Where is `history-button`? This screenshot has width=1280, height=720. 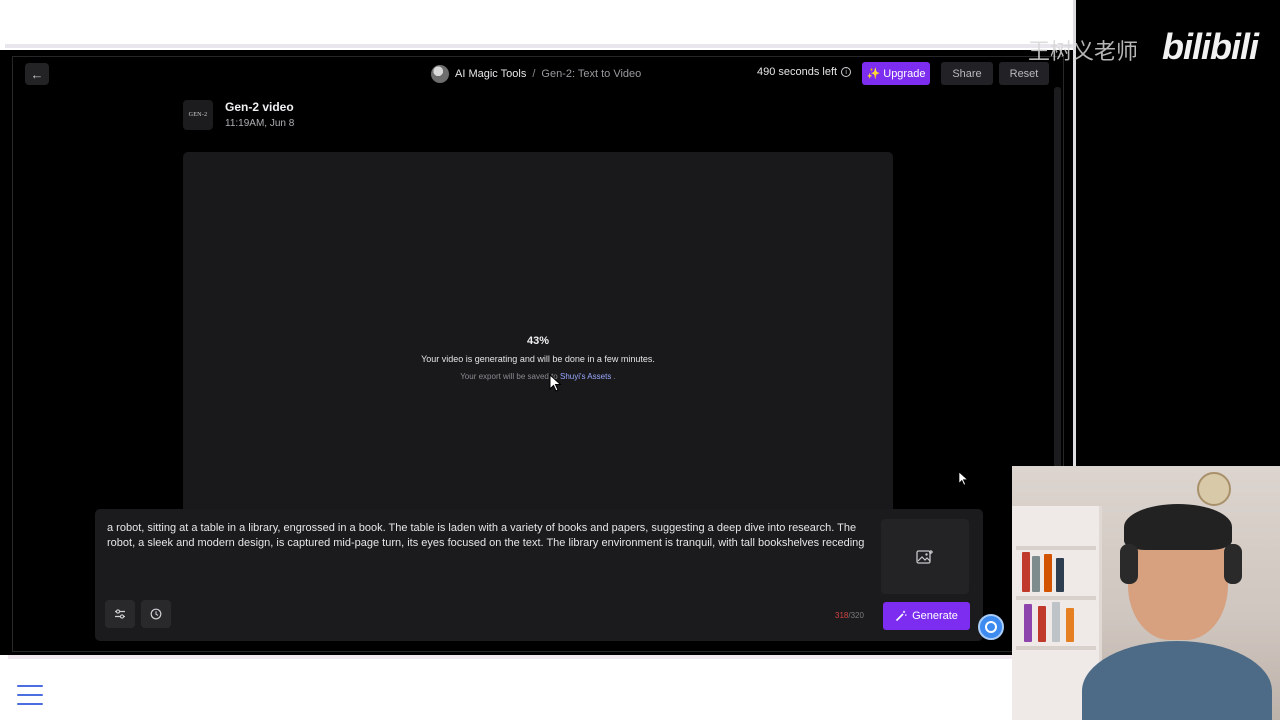
history-button is located at coordinates (156, 614).